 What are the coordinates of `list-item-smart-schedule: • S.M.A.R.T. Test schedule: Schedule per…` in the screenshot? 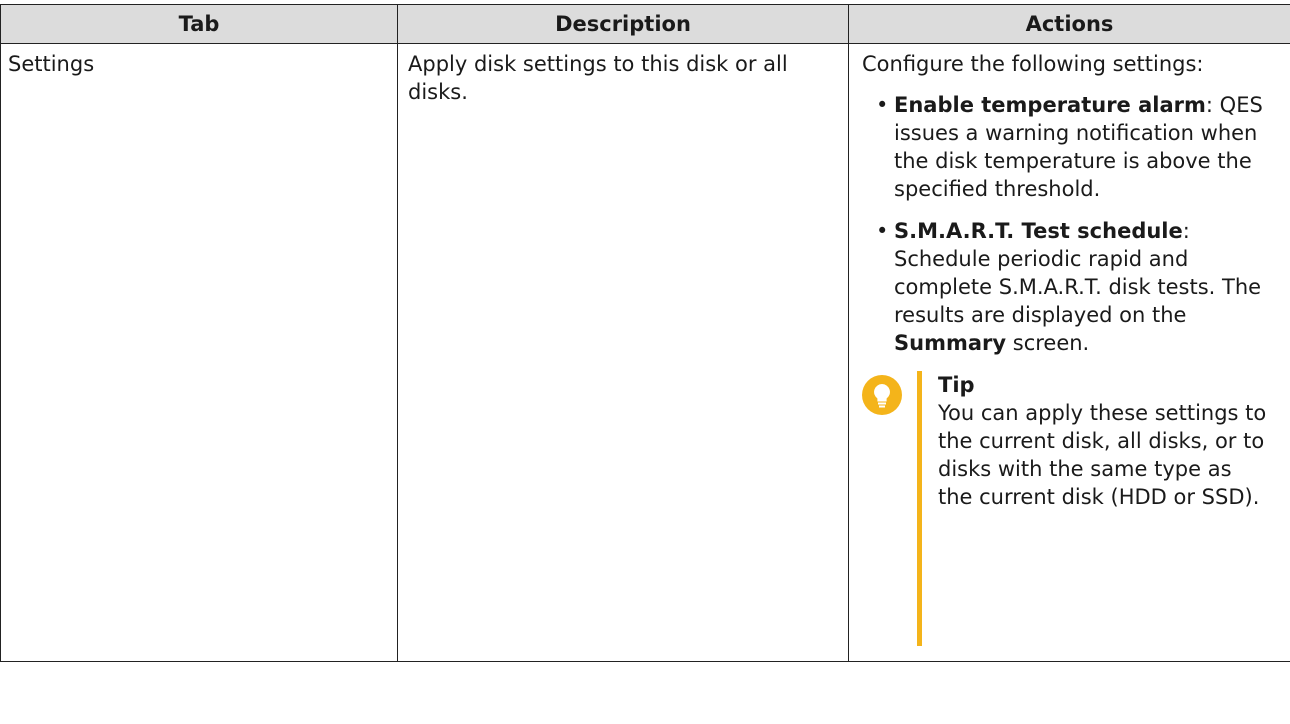 It's located at (1069, 287).